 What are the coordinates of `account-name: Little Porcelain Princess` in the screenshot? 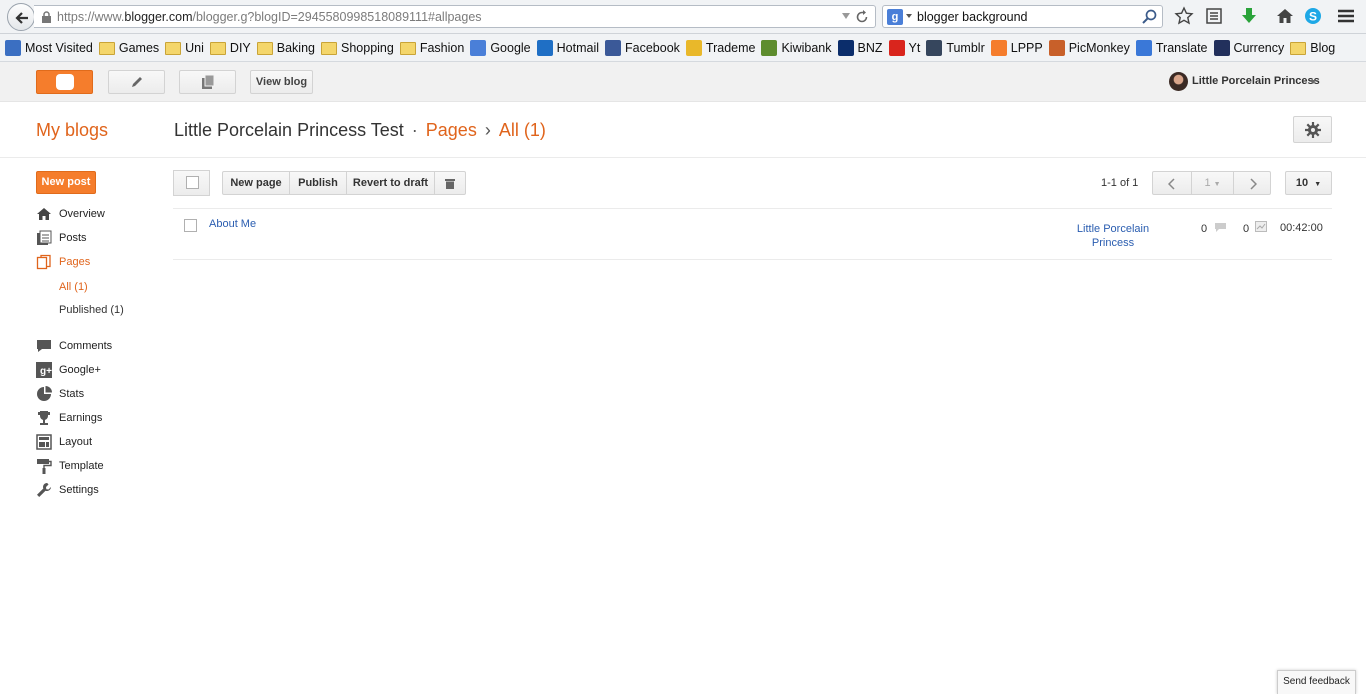 It's located at (1256, 81).